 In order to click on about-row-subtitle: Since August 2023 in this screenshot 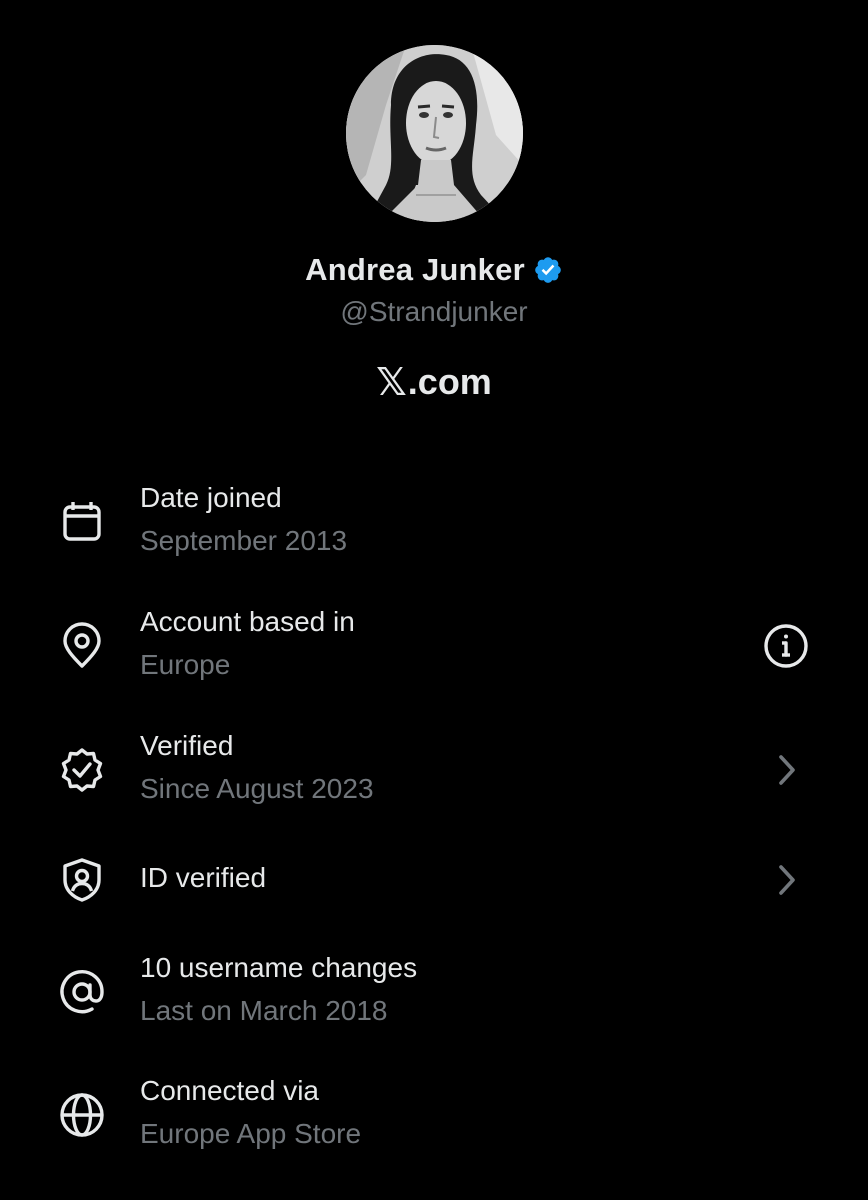, I will do `click(257, 788)`.